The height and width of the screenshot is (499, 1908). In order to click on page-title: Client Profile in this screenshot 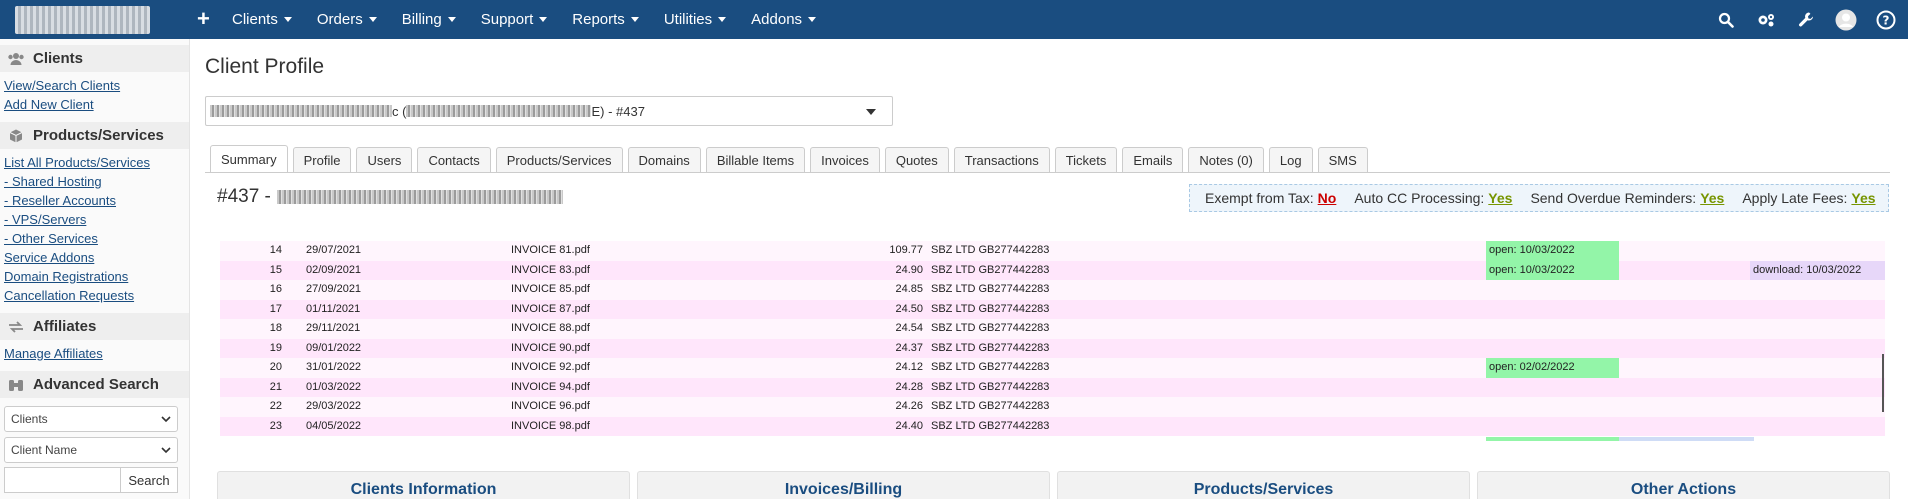, I will do `click(265, 66)`.